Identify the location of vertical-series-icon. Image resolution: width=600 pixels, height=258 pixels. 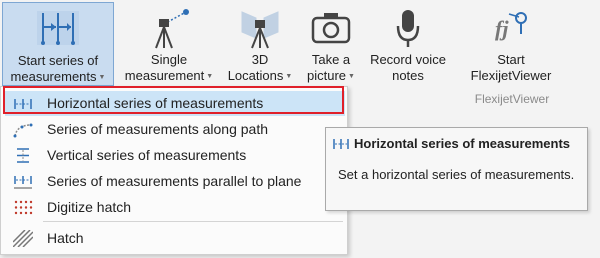
(23, 155).